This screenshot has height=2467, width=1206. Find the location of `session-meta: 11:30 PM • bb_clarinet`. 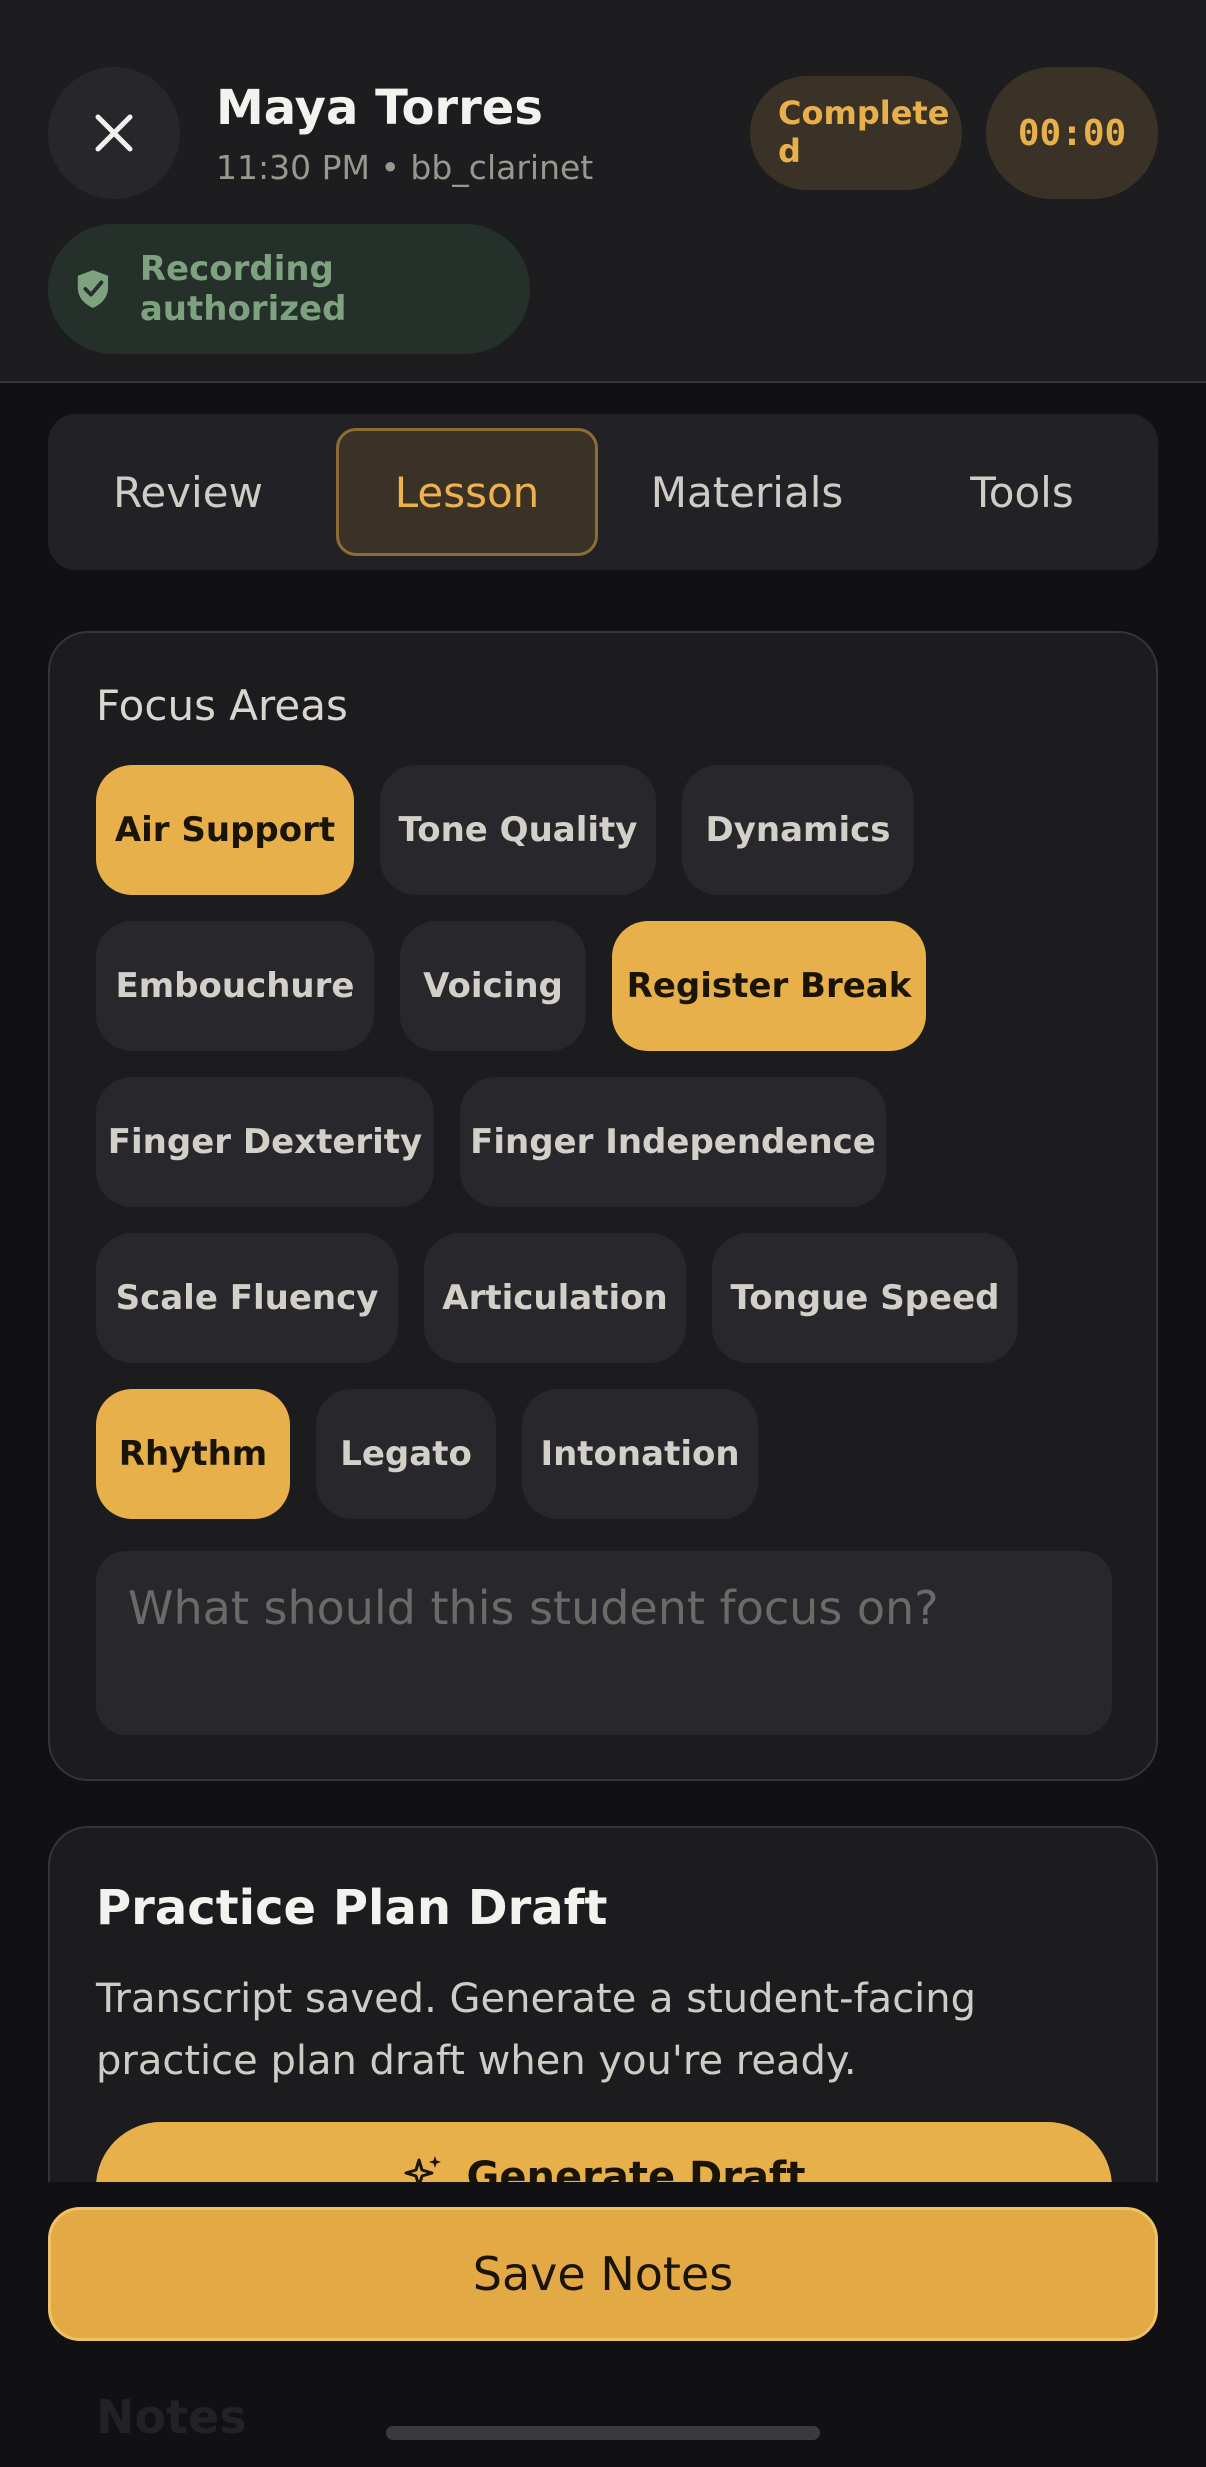

session-meta: 11:30 PM • bb_clarinet is located at coordinates (405, 167).